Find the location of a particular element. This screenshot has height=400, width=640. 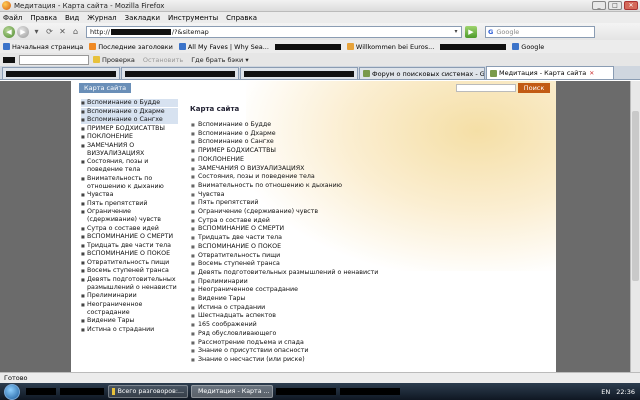

site-search-input is located at coordinates (486, 88).